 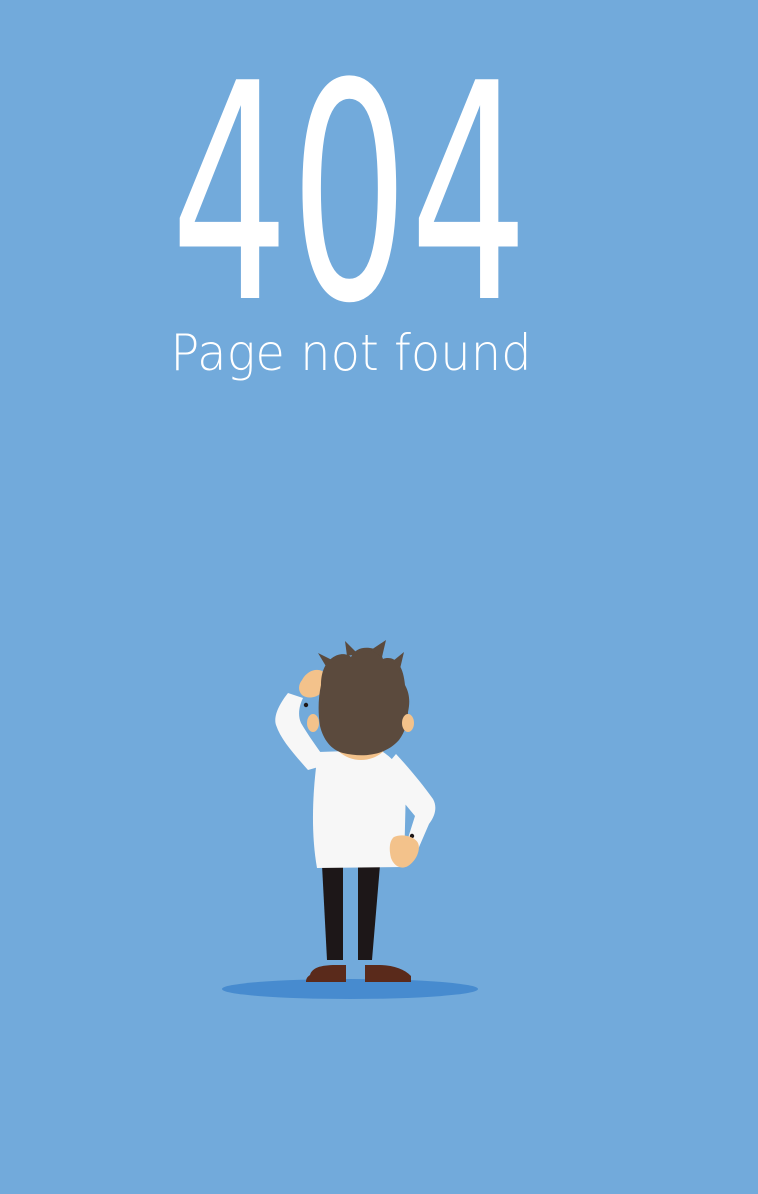 I want to click on right-shoe, so click(x=388, y=973).